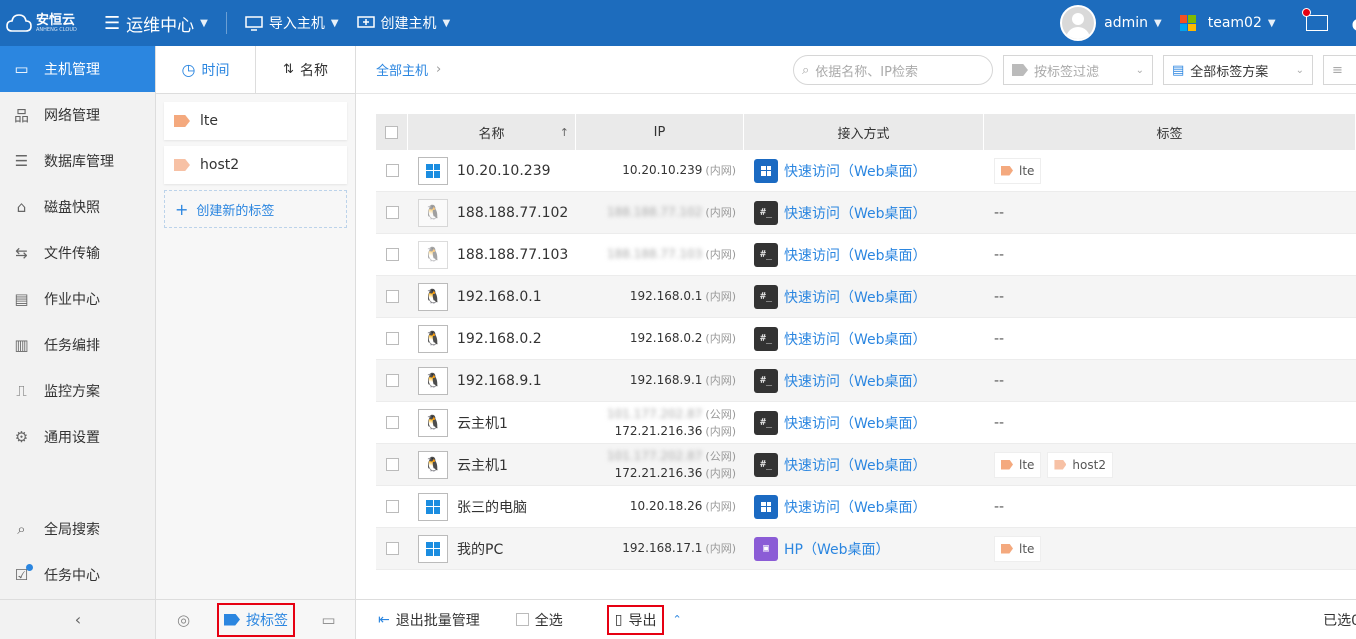 Image resolution: width=1356 pixels, height=639 pixels. Describe the element at coordinates (429, 620) in the screenshot. I see `exit-batch-button: ⇤ 退出批量管理` at that location.